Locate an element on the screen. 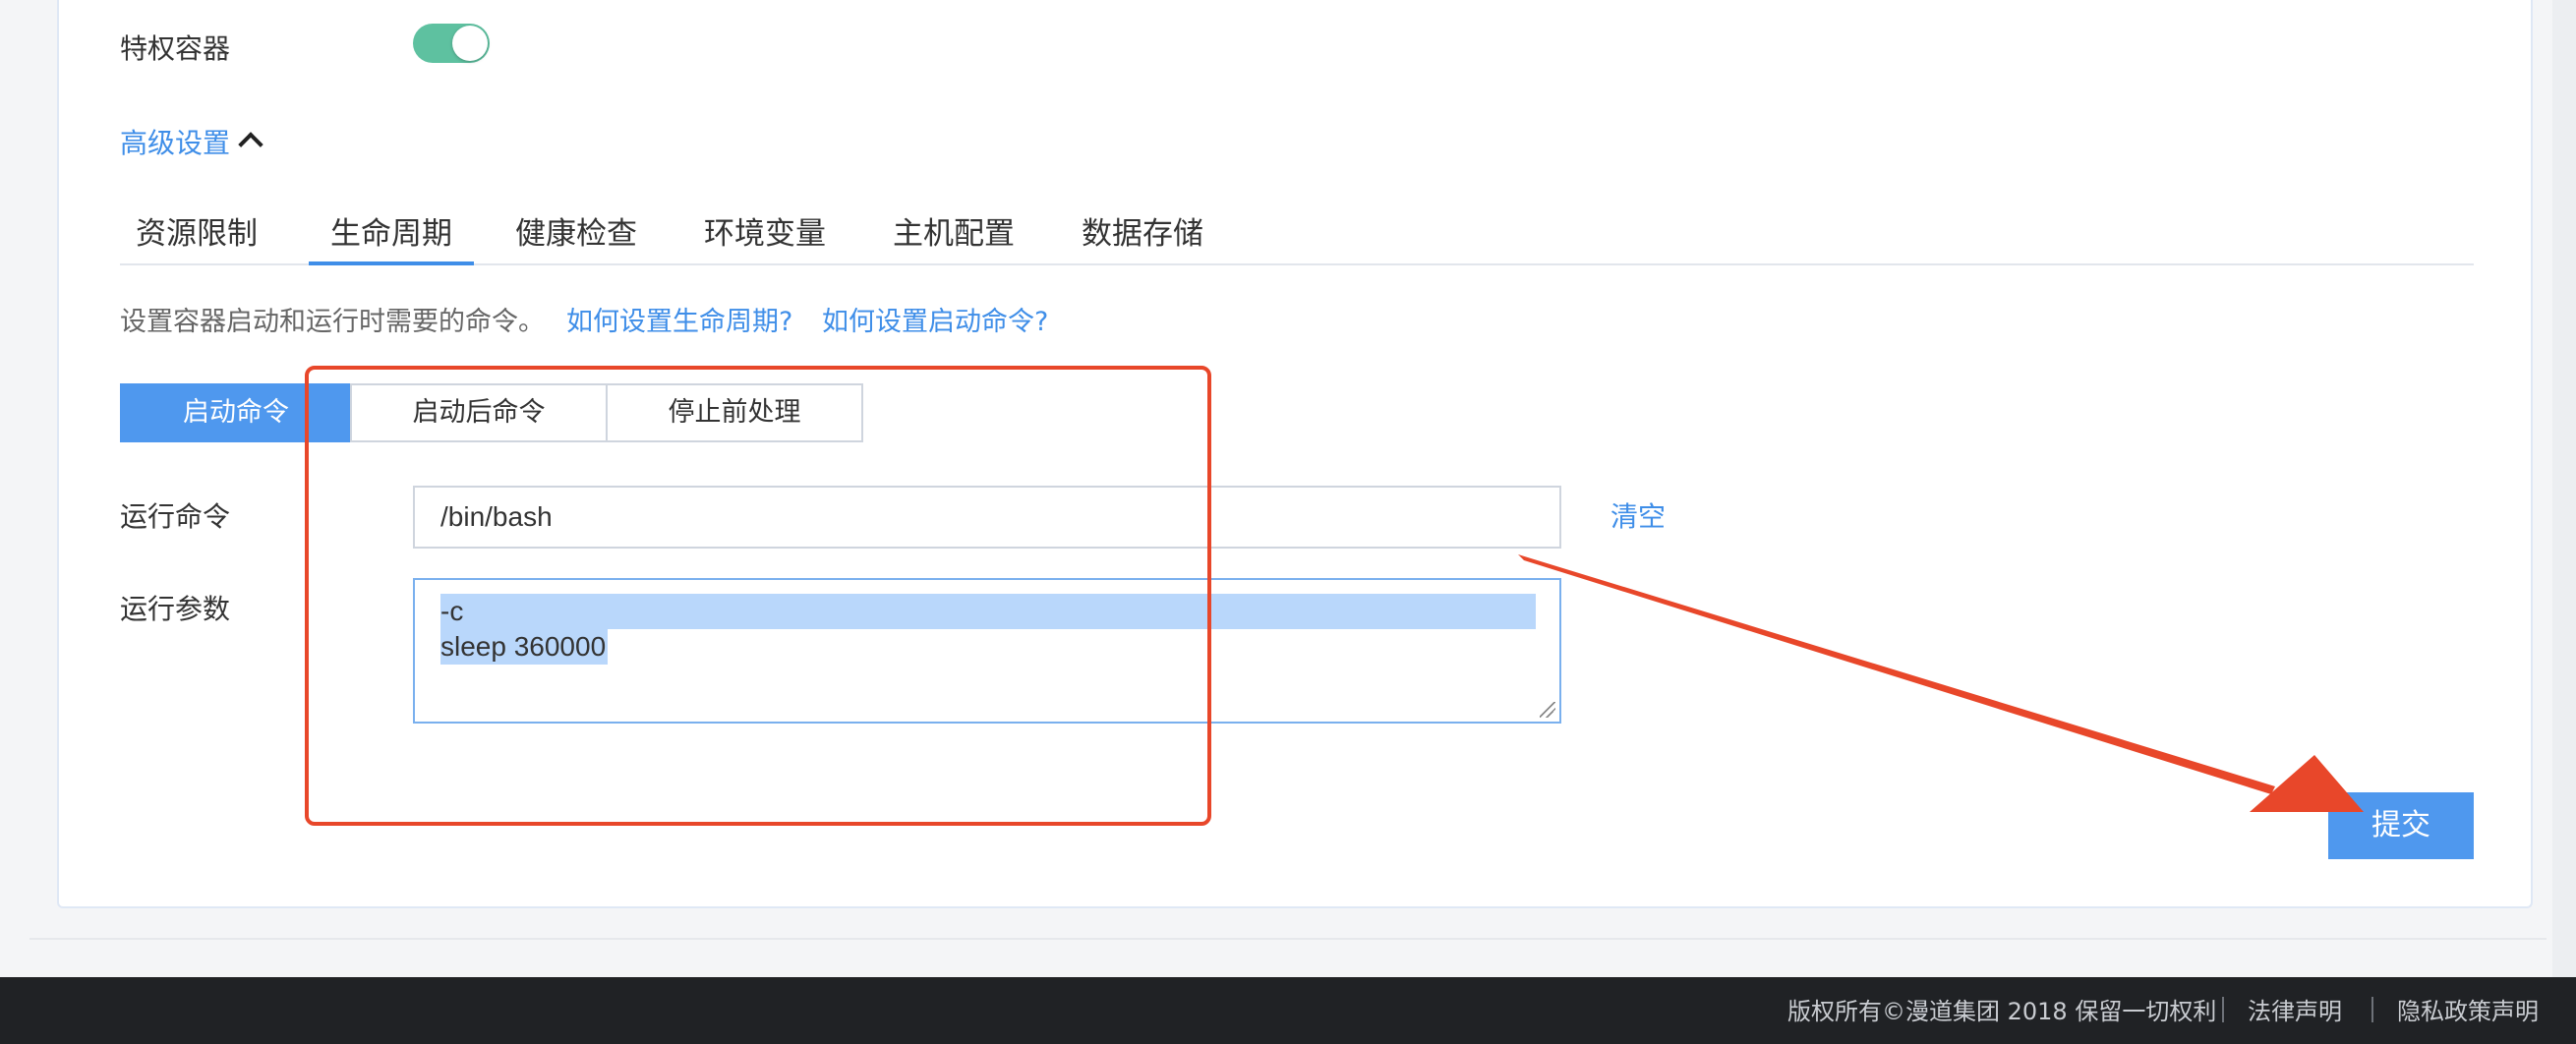  resize-handle-icon is located at coordinates (1547, 710).